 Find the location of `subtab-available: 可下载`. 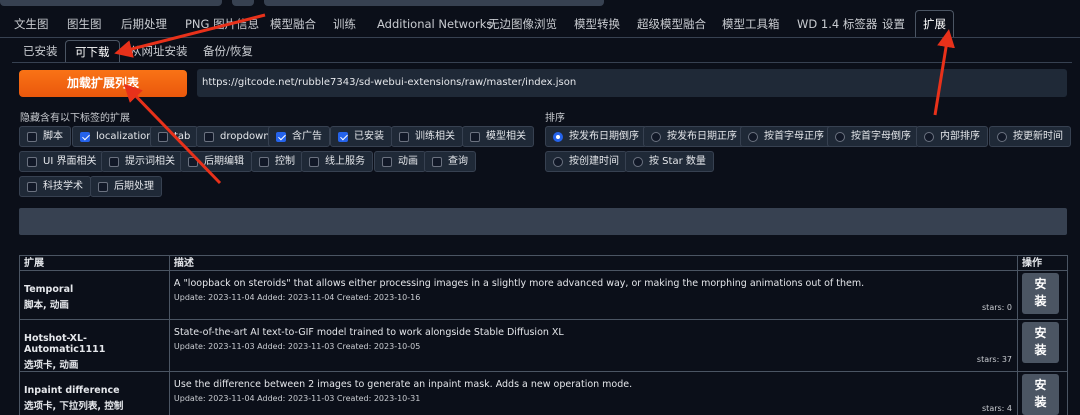

subtab-available: 可下载 is located at coordinates (92, 51).